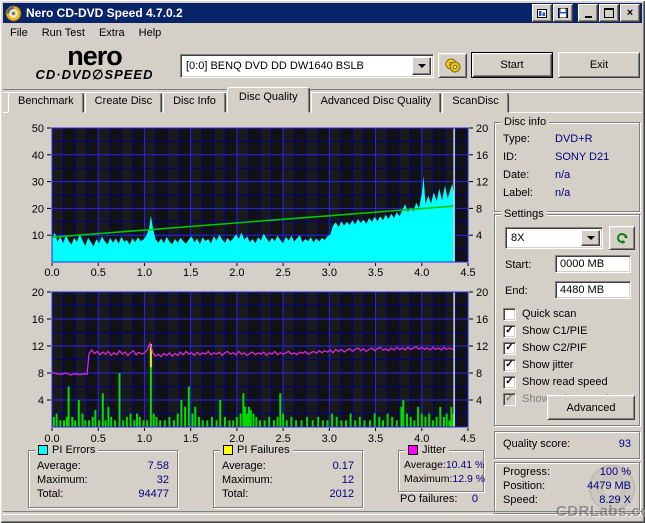  I want to click on save-button, so click(563, 13).